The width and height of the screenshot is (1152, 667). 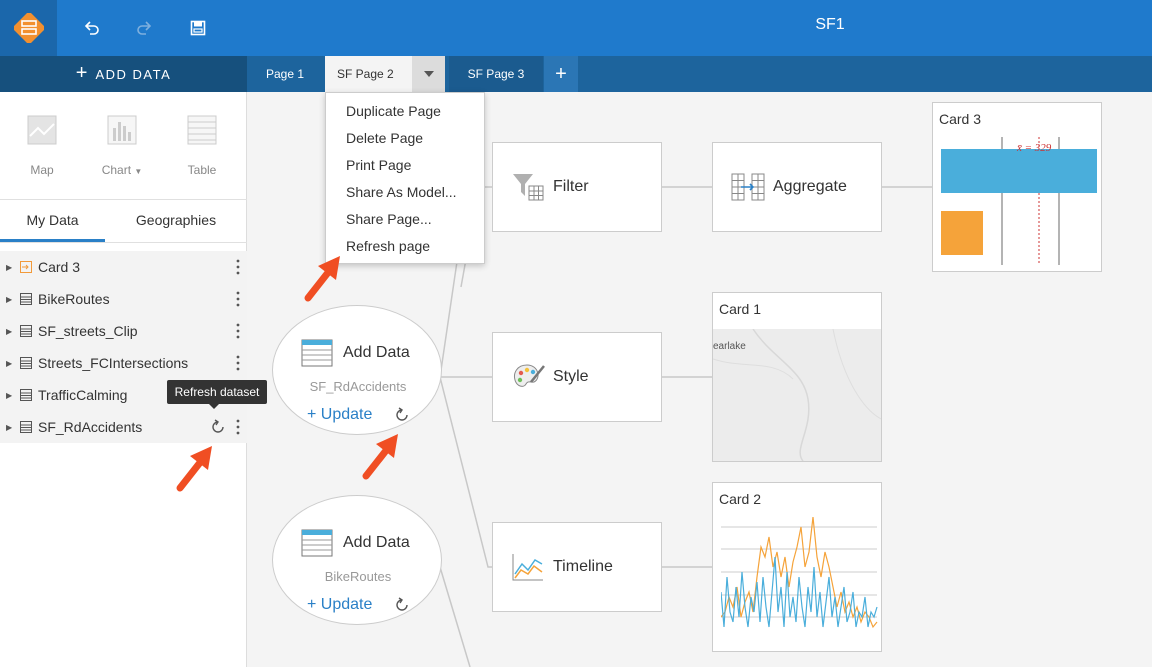 What do you see at coordinates (699, 74) in the screenshot?
I see `page-tabs: Page 1 SF Page 2 SF Page 3 +` at bounding box center [699, 74].